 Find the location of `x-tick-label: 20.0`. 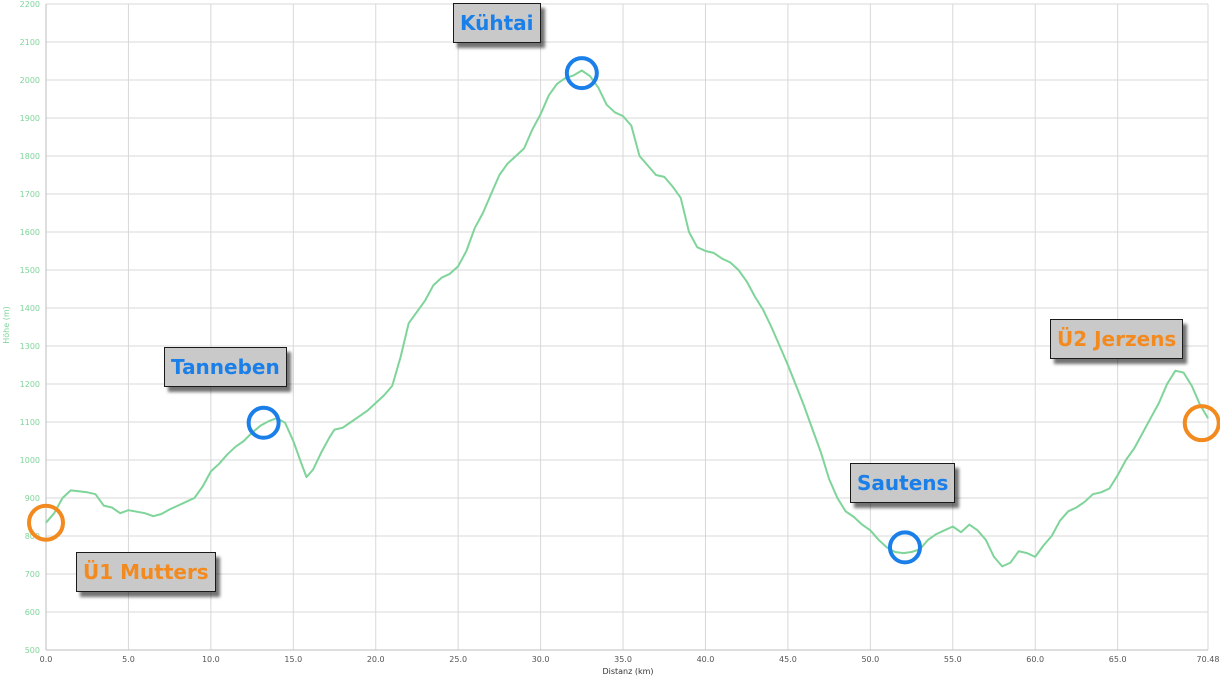

x-tick-label: 20.0 is located at coordinates (376, 659).